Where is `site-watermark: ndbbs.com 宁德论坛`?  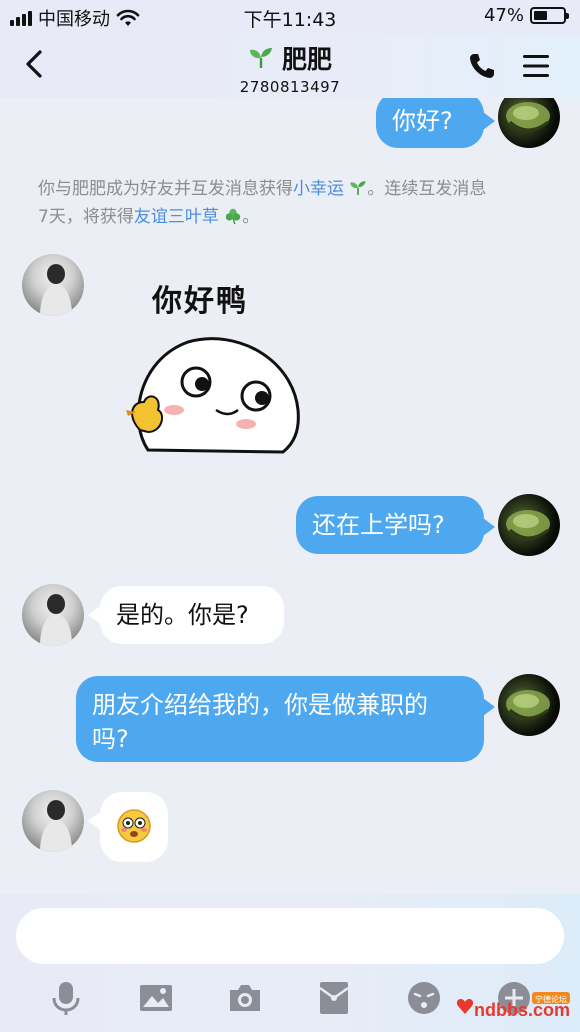 site-watermark: ndbbs.com 宁德论坛 is located at coordinates (512, 1008).